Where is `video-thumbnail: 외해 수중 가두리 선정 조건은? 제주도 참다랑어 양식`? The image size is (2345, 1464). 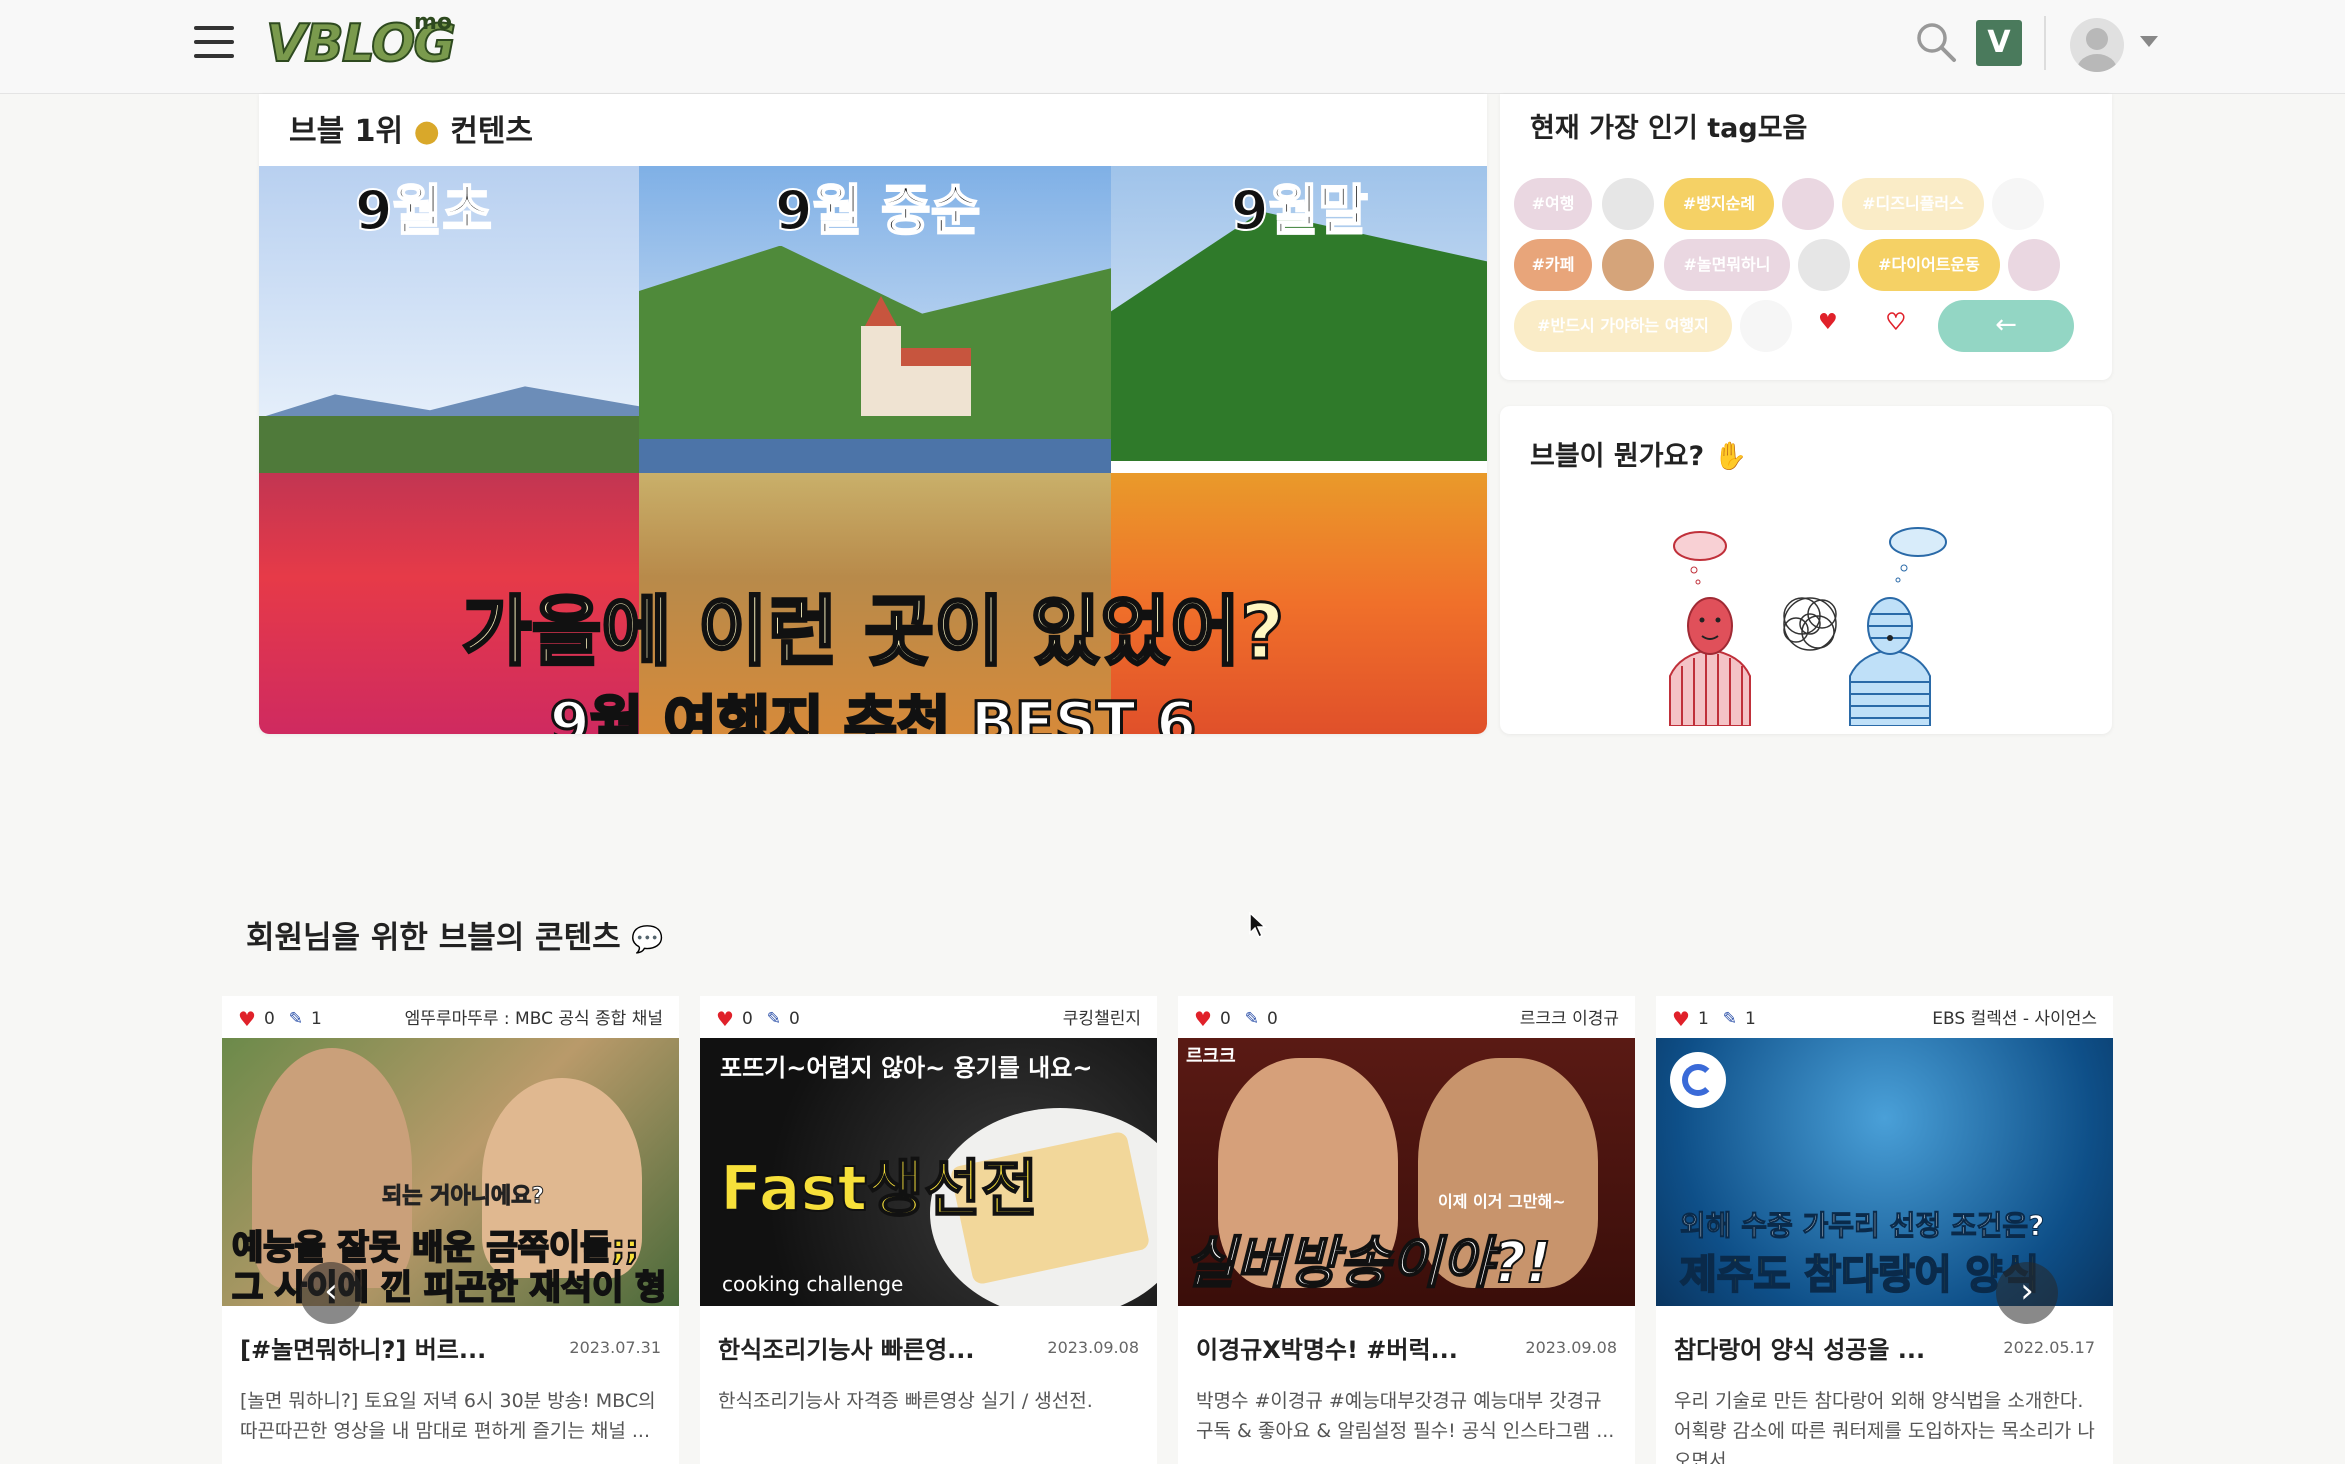
video-thumbnail: 외해 수중 가두리 선정 조건은? 제주도 참다랑어 양식 is located at coordinates (1884, 1172).